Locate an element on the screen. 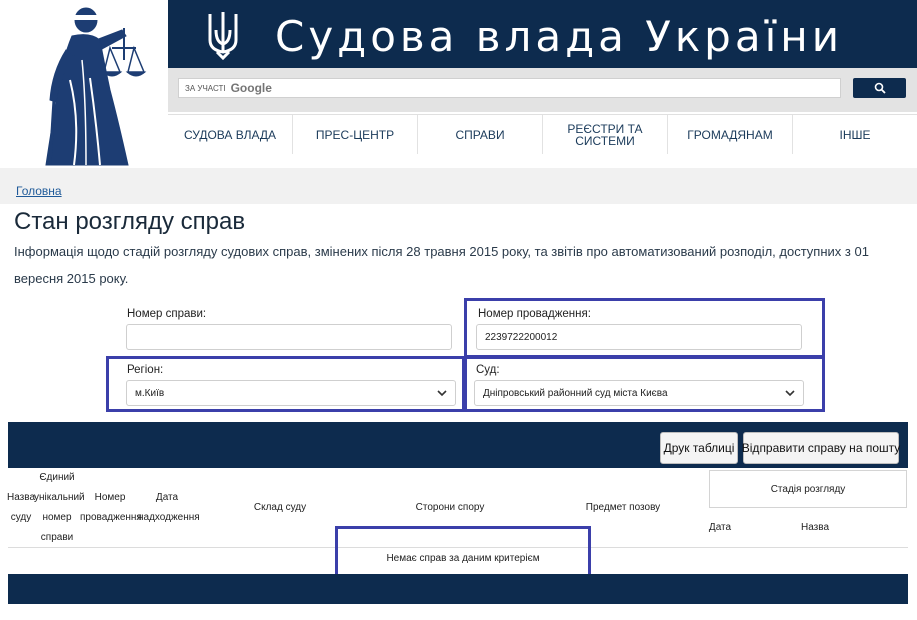 The height and width of the screenshot is (620, 917). nav-item-other: ІНШЕ is located at coordinates (855, 134).